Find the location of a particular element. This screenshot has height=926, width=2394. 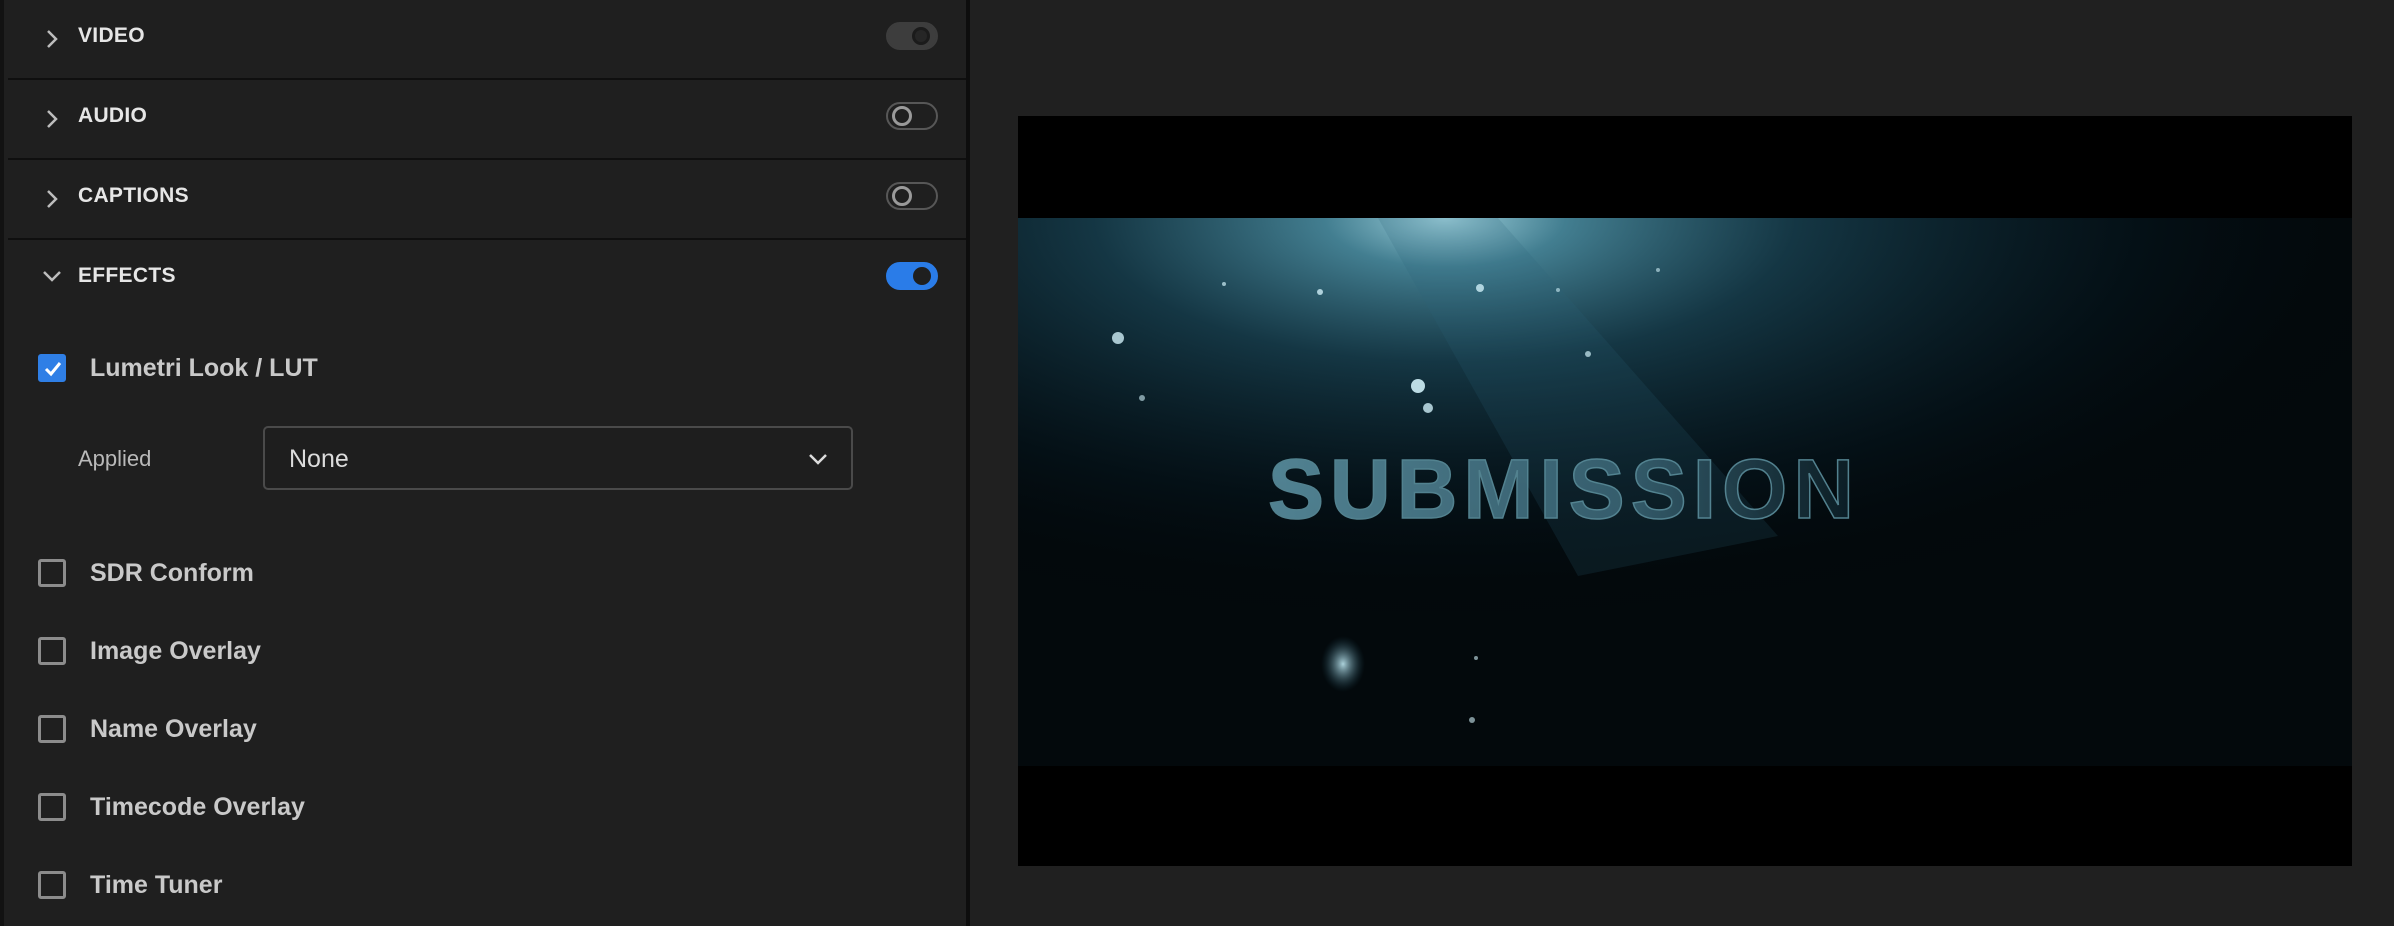

video-toggle is located at coordinates (912, 36).